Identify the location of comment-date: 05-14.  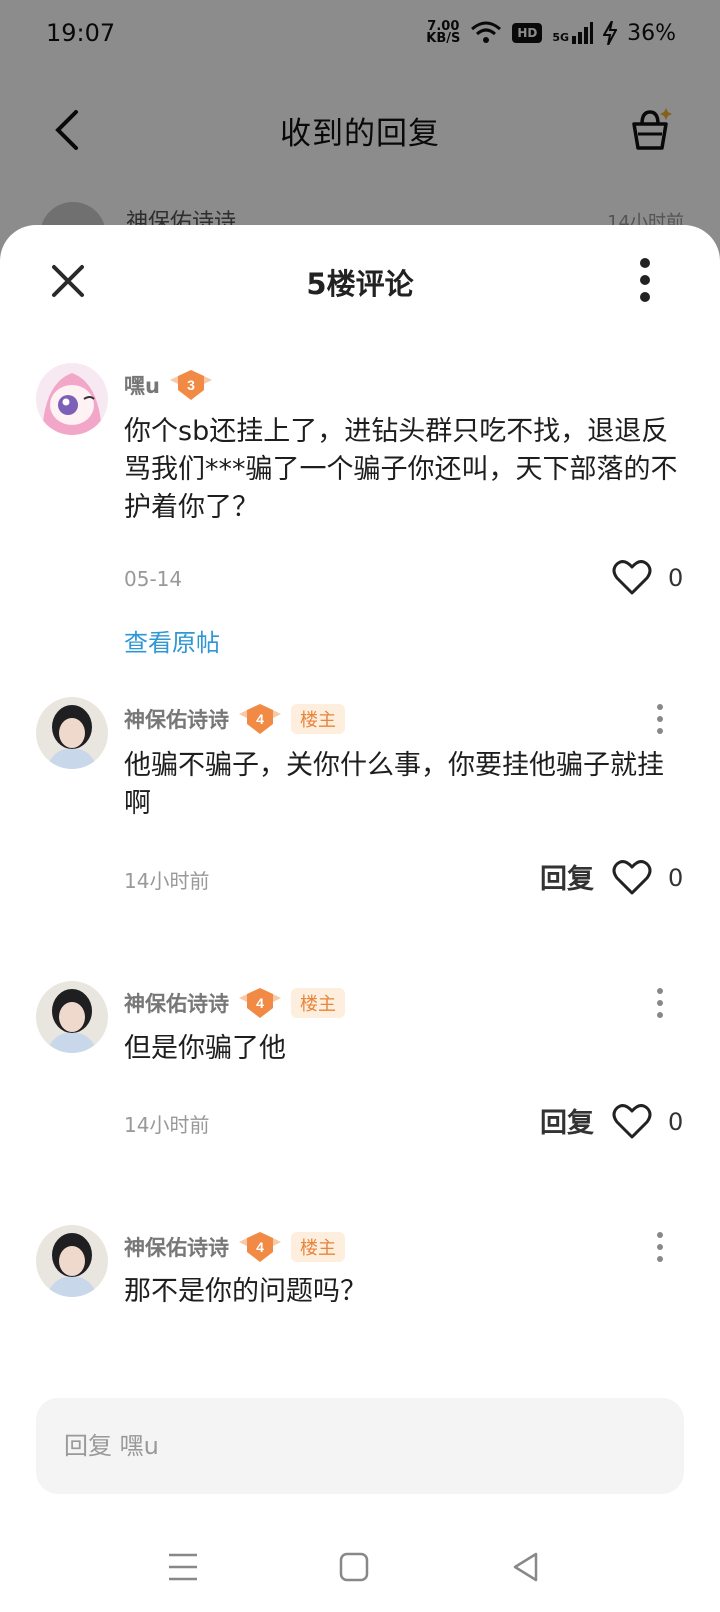
(153, 579).